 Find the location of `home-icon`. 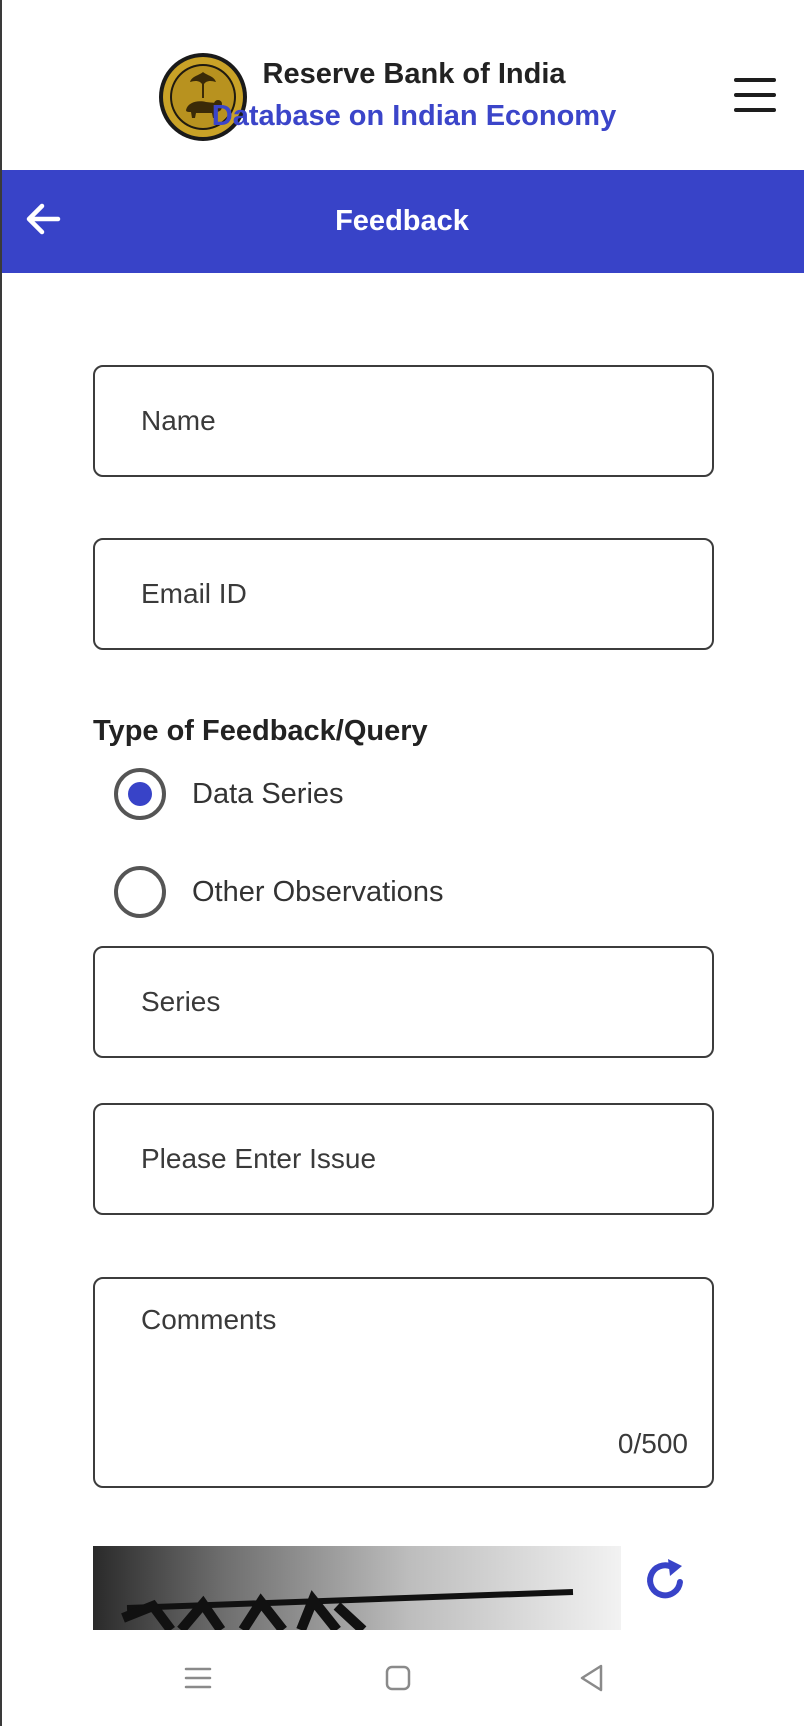

home-icon is located at coordinates (398, 1678).